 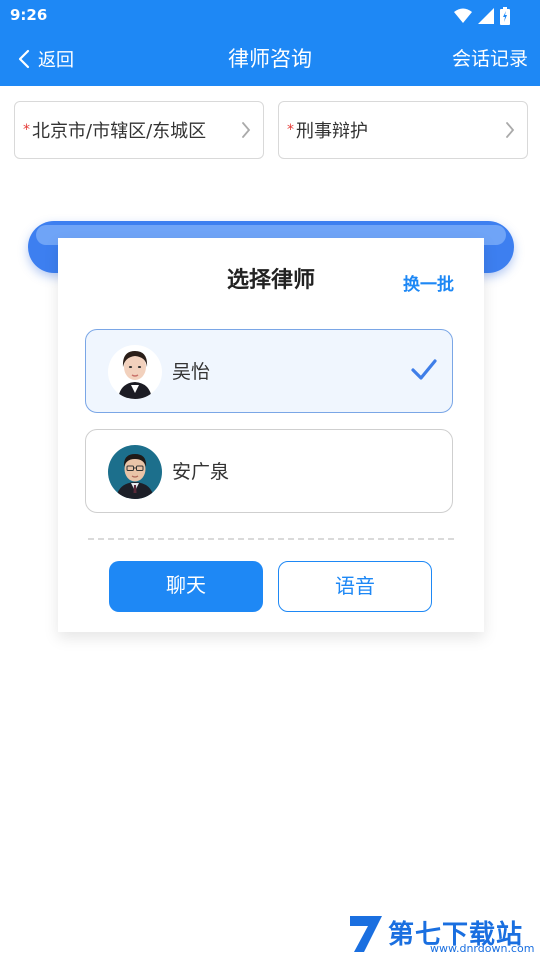 I want to click on lawyer-item: 安广泉, so click(x=269, y=471).